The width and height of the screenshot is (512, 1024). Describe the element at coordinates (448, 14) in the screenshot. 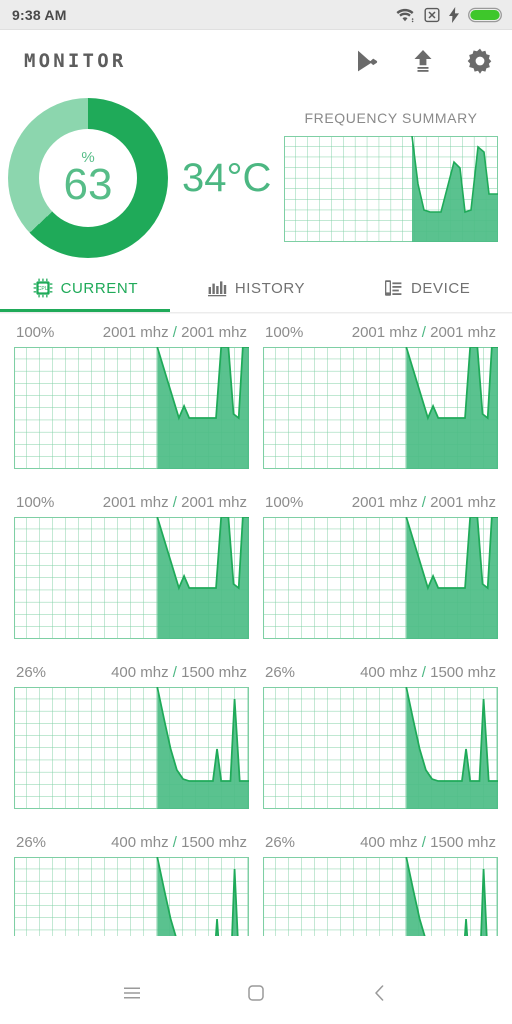

I see `status-icons` at that location.